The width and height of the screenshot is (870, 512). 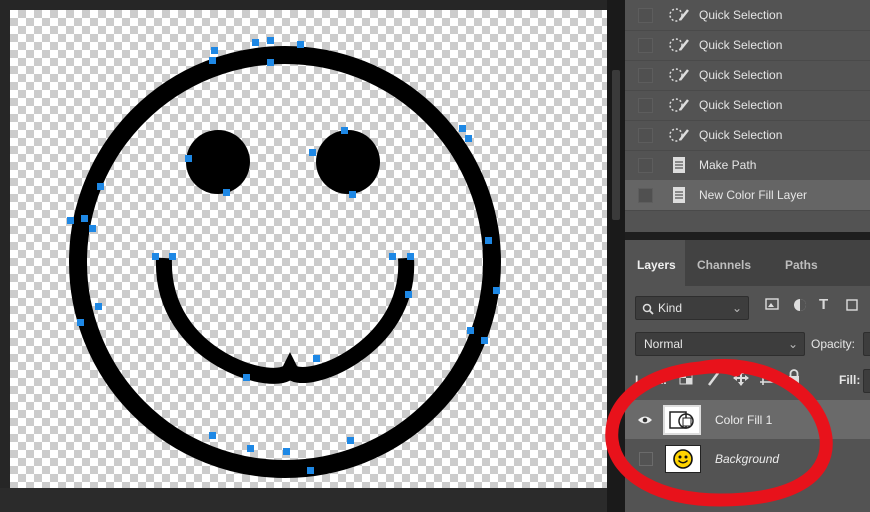 I want to click on lock-artboard-icon, so click(x=767, y=380).